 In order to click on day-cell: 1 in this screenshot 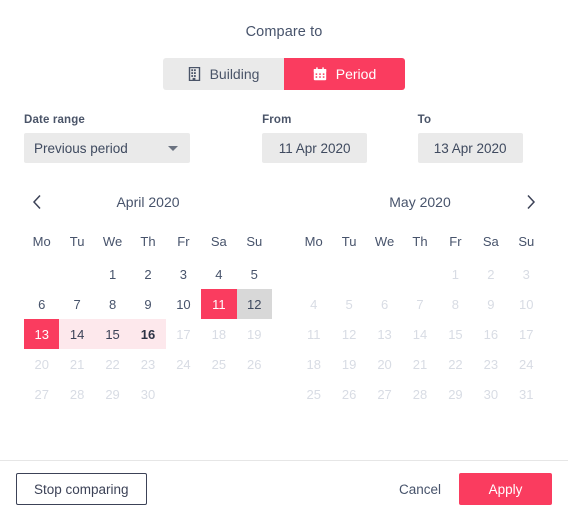, I will do `click(112, 274)`.